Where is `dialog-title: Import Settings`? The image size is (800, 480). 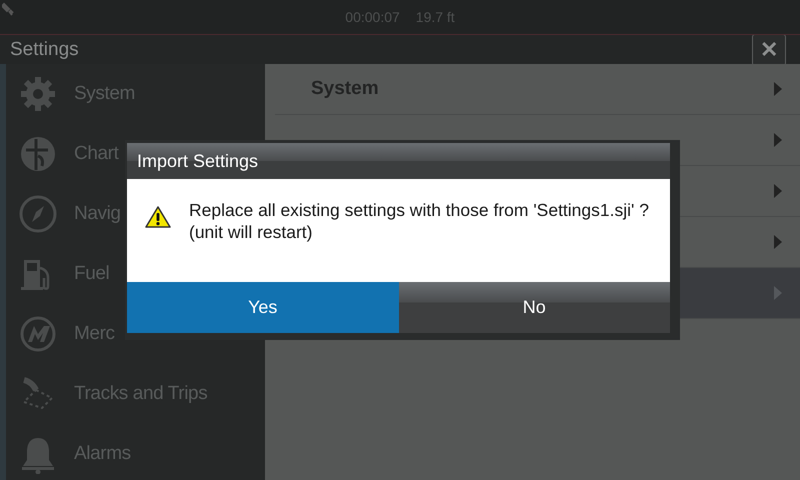 dialog-title: Import Settings is located at coordinates (398, 161).